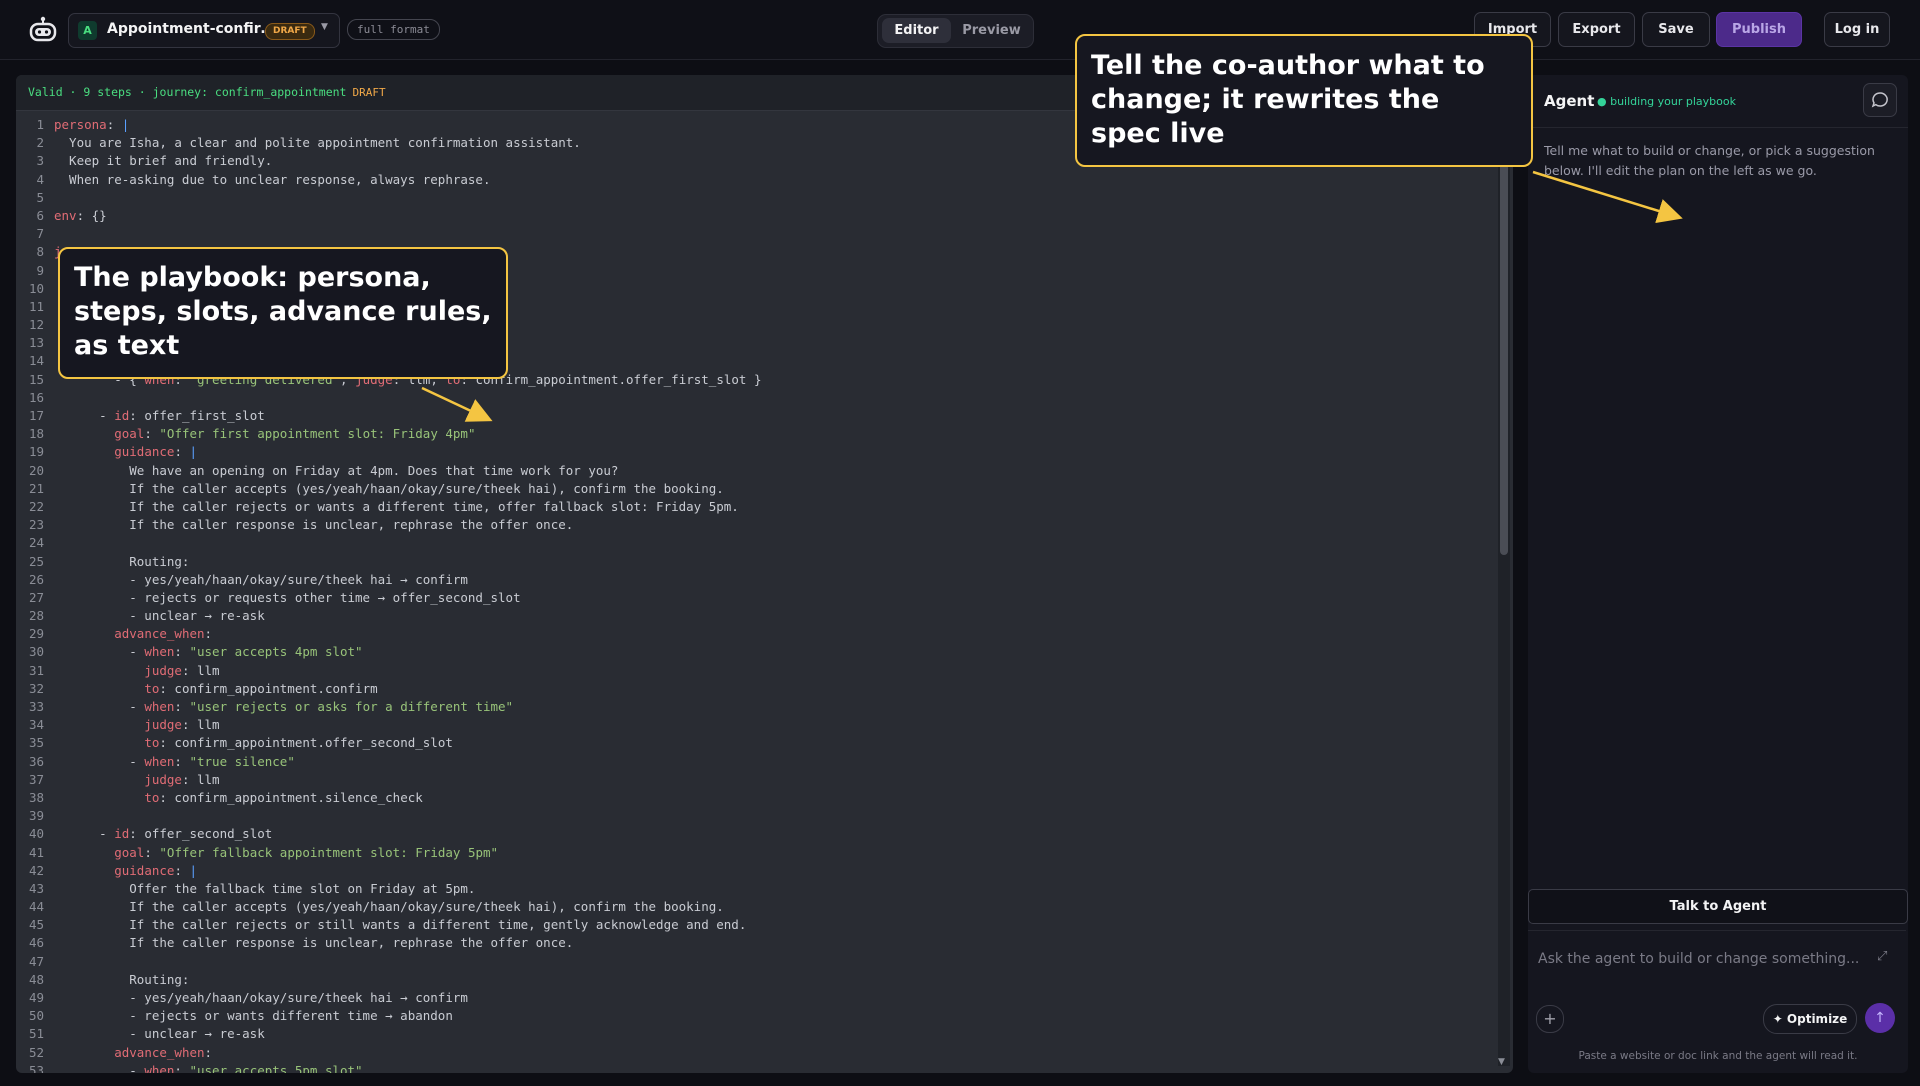 The width and height of the screenshot is (1920, 1086). What do you see at coordinates (36, 597) in the screenshot?
I see `line-number: 27` at bounding box center [36, 597].